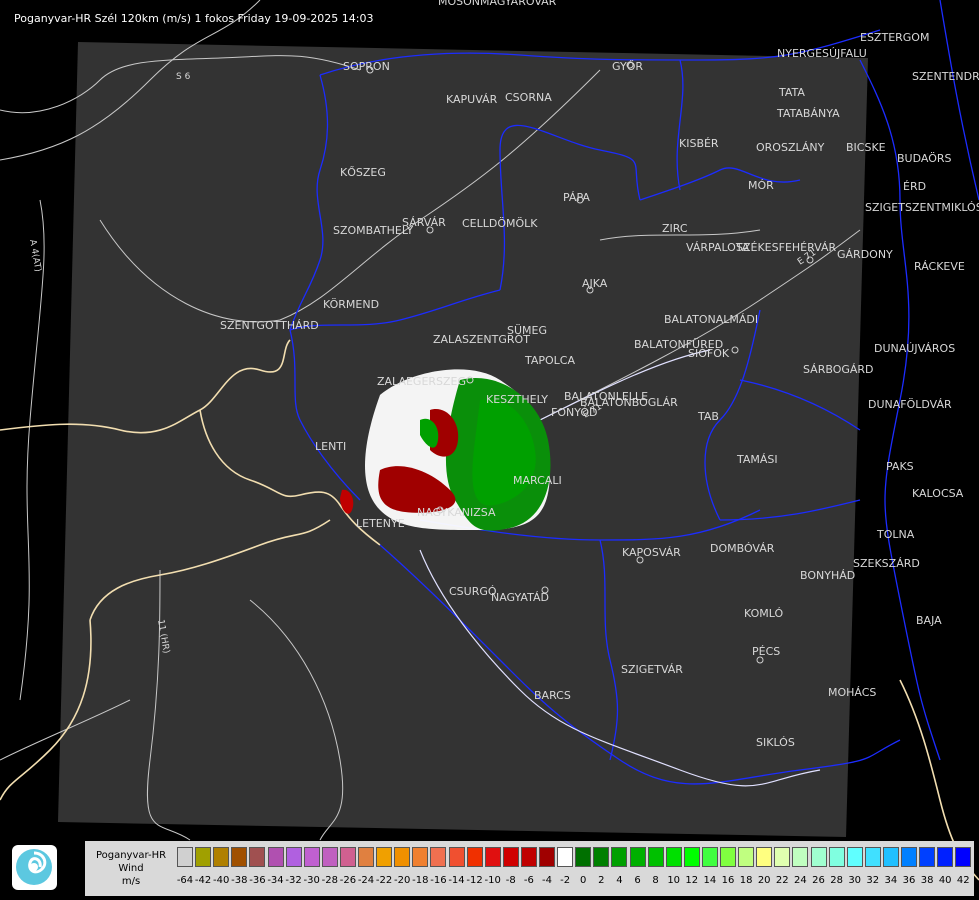 This screenshot has height=900, width=979. What do you see at coordinates (711, 319) in the screenshot?
I see `city-label: BALATONALMÁDI` at bounding box center [711, 319].